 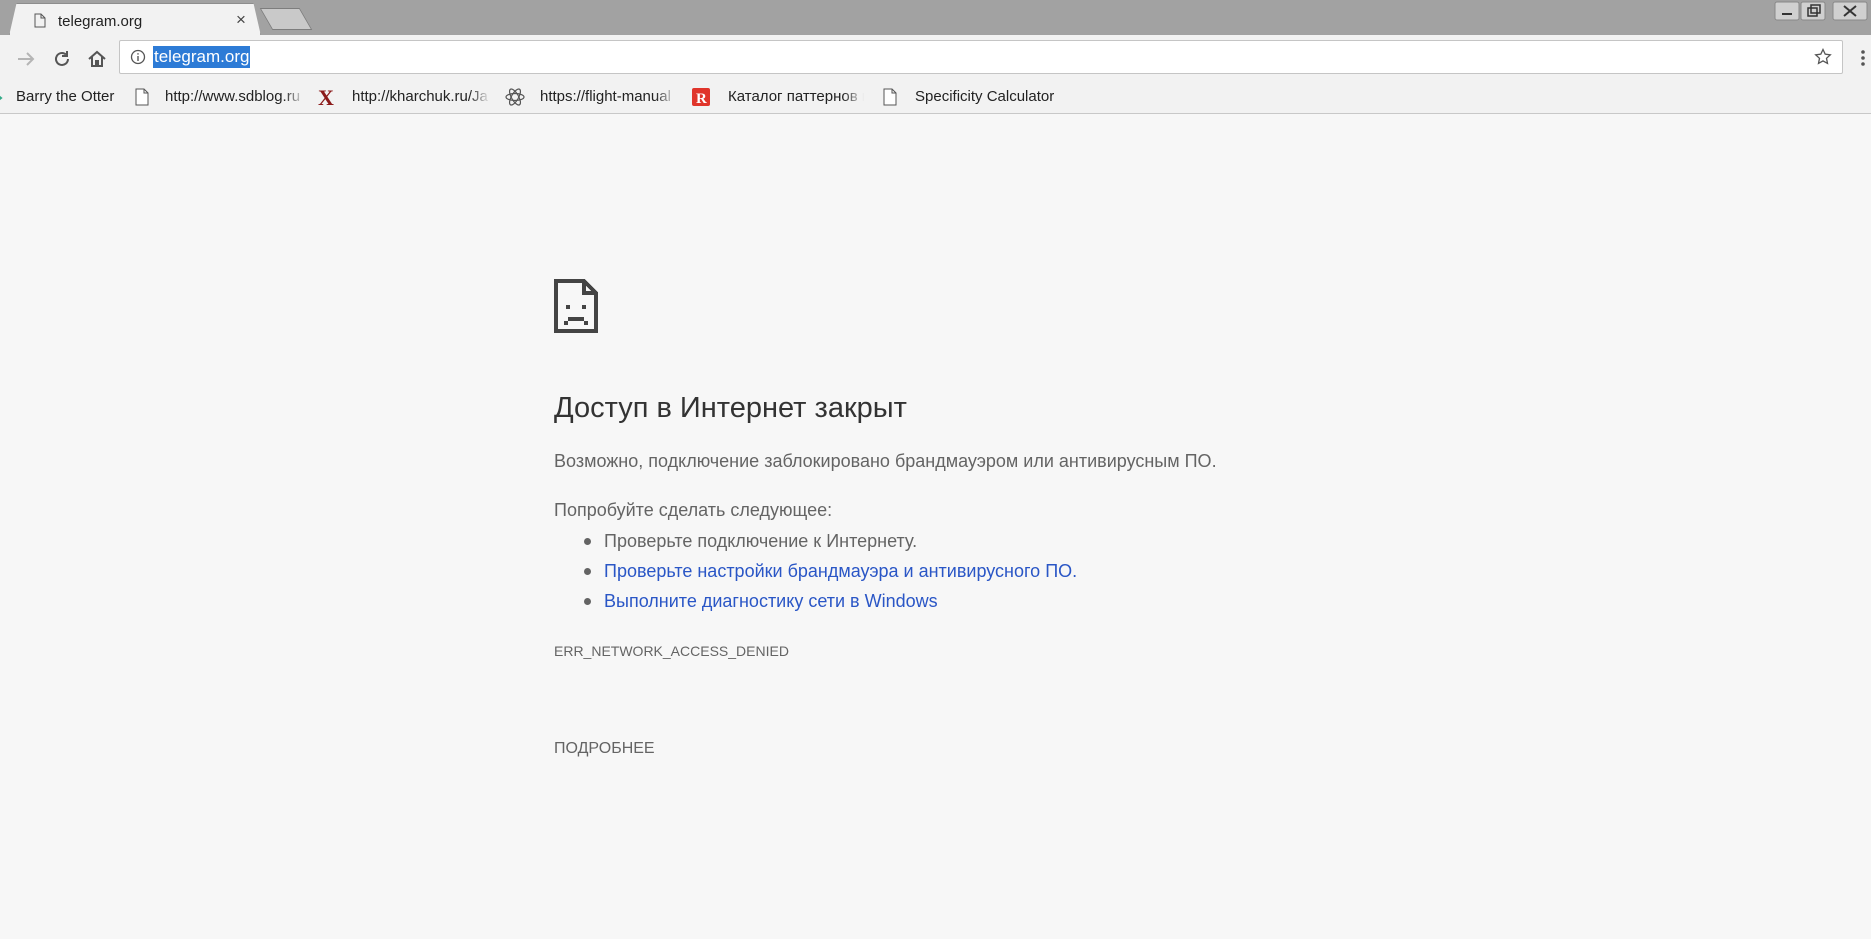 What do you see at coordinates (590, 97) in the screenshot?
I see `bookmark-item: https://flight-manual` at bounding box center [590, 97].